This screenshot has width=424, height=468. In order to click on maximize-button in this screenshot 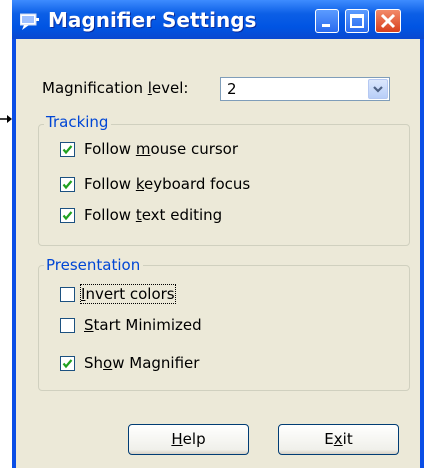, I will do `click(357, 21)`.